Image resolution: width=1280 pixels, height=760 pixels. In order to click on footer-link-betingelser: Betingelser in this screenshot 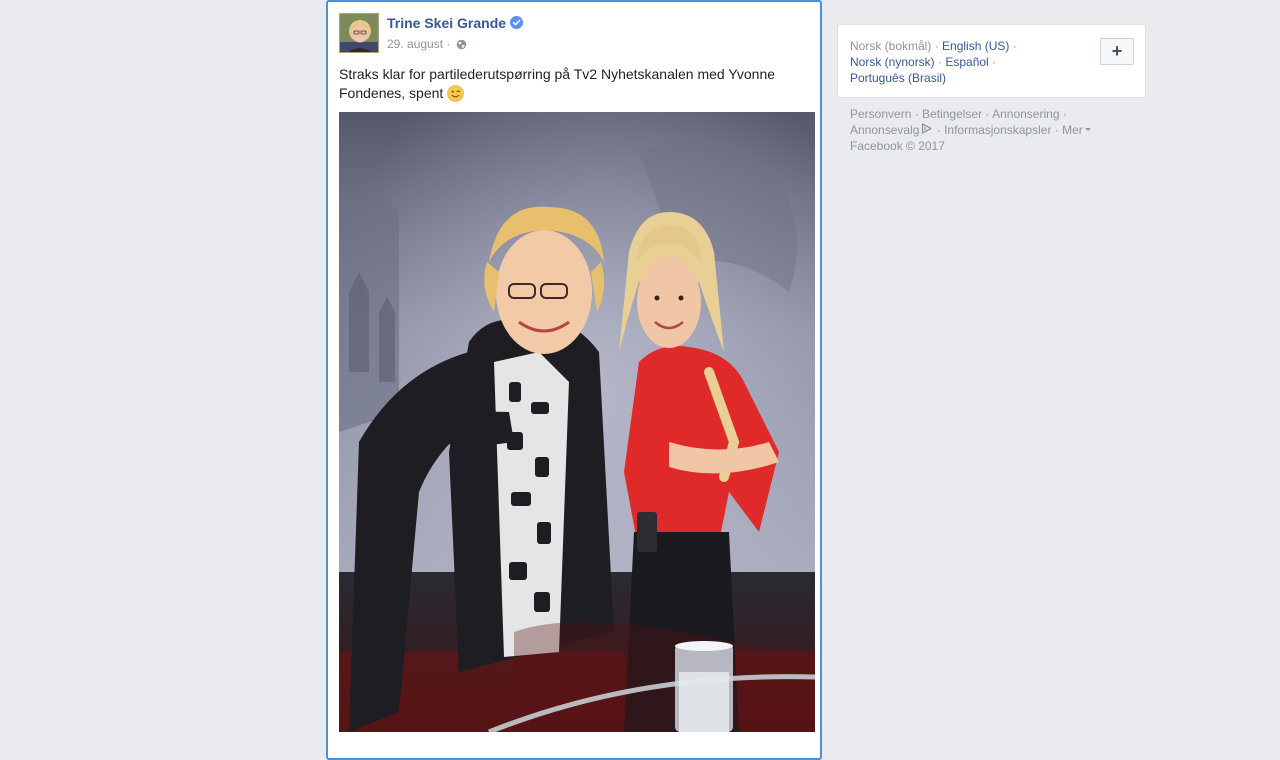, I will do `click(952, 114)`.